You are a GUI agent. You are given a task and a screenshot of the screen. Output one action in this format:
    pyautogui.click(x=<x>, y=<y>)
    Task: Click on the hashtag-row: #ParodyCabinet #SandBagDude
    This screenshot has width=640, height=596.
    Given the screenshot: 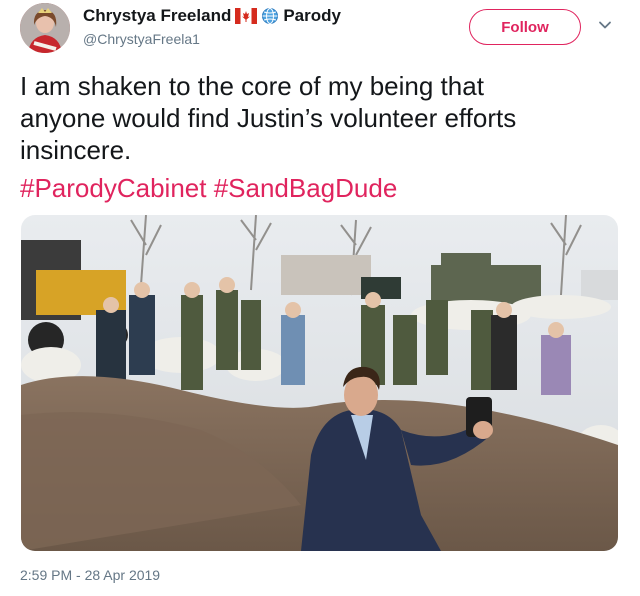 What is the action you would take?
    pyautogui.click(x=208, y=188)
    